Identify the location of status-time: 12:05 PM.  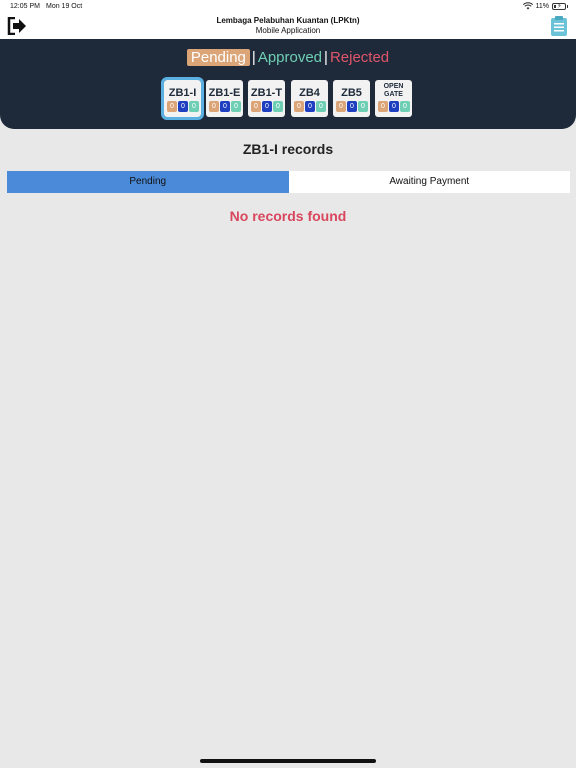
(25, 6).